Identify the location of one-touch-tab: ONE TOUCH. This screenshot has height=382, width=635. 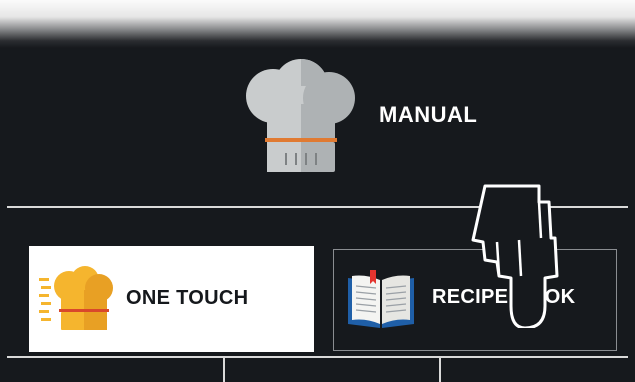
(171, 299).